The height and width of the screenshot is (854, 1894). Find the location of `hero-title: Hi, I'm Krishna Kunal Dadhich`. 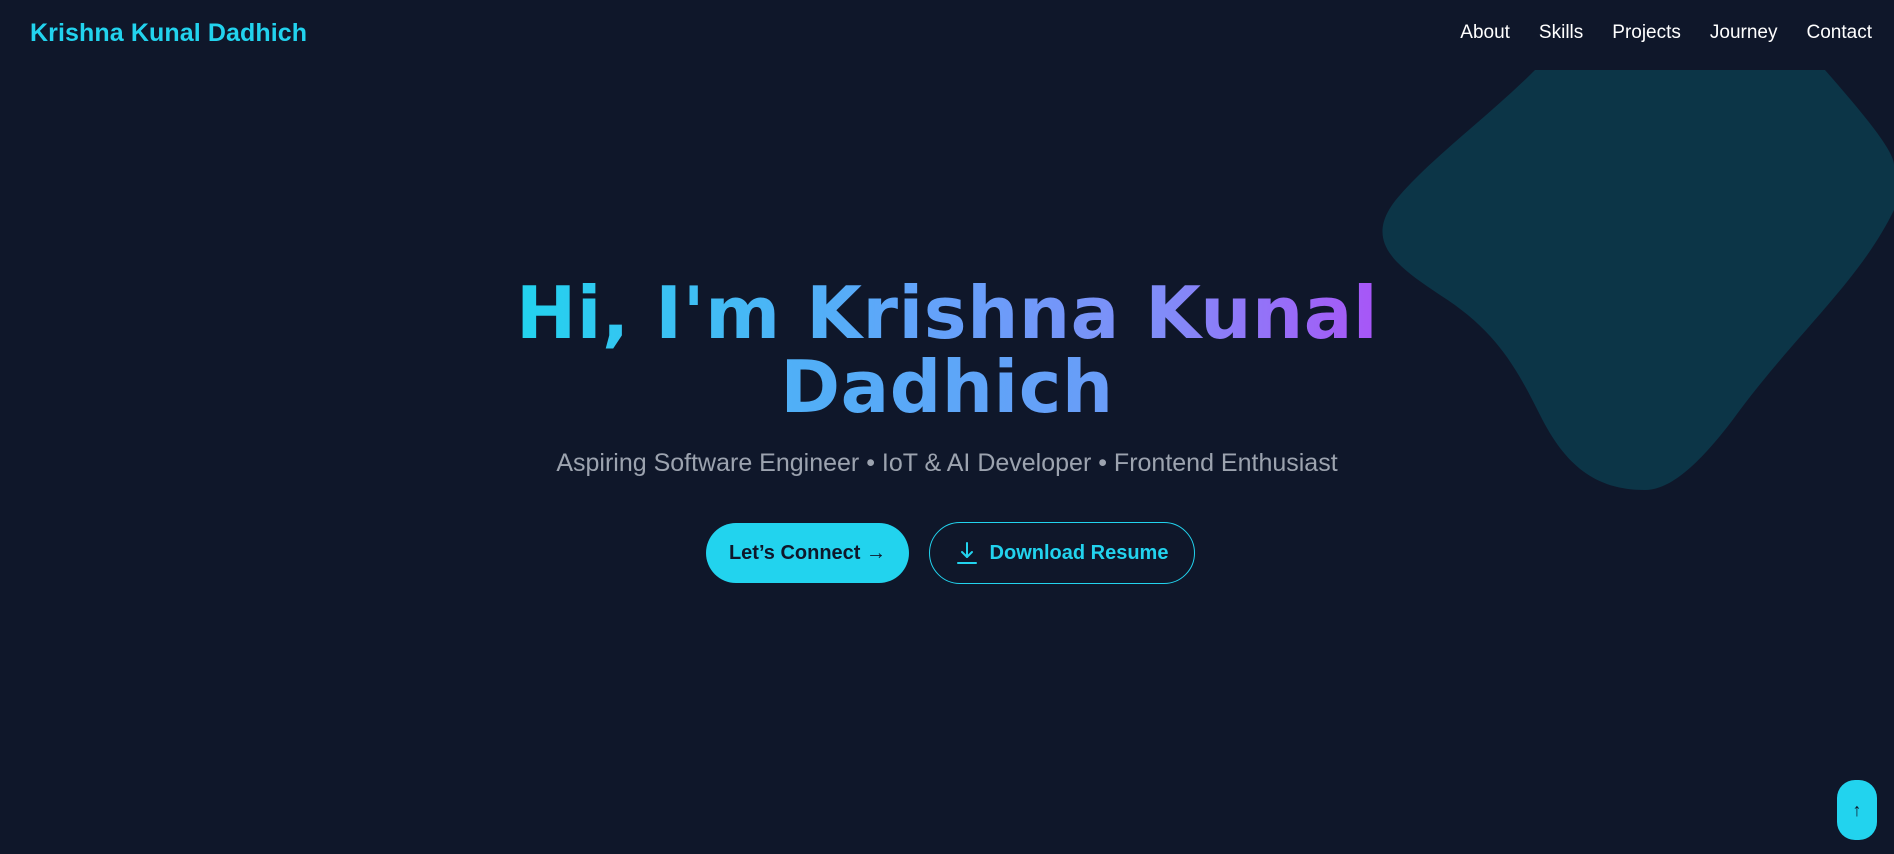

hero-title: Hi, I'm Krishna Kunal Dadhich is located at coordinates (947, 350).